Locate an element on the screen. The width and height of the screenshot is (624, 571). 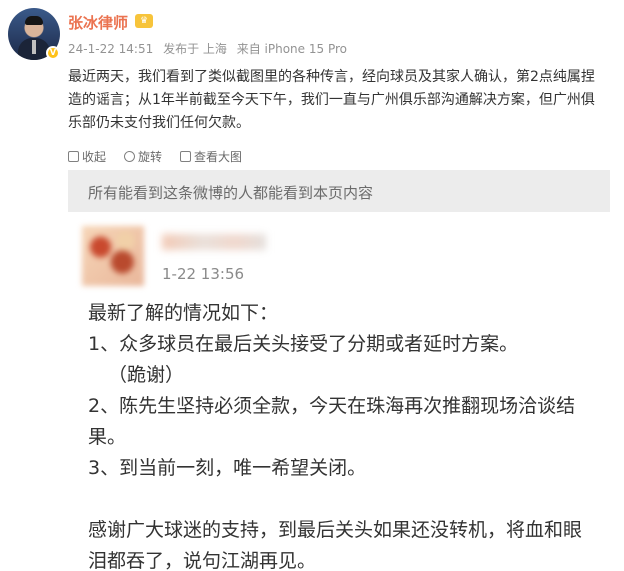
shared-line: 最新了解的情况如下： is located at coordinates (183, 313).